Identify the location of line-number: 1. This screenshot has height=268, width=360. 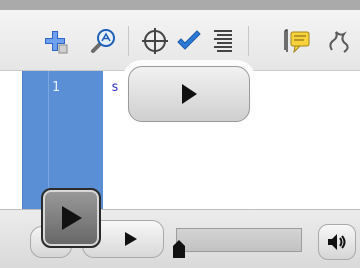
(56, 87).